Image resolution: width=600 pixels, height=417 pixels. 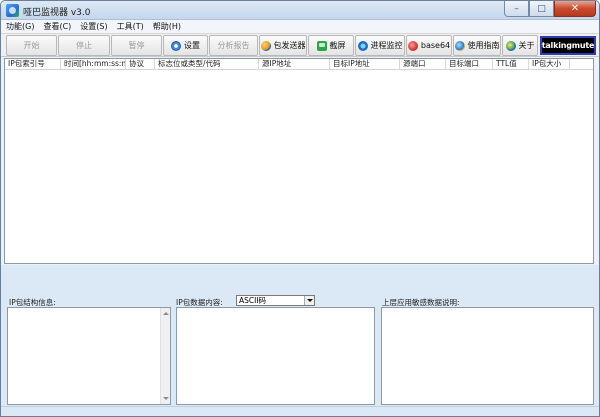 What do you see at coordinates (289, 45) in the screenshot?
I see `packet-sender-label: 包发送器` at bounding box center [289, 45].